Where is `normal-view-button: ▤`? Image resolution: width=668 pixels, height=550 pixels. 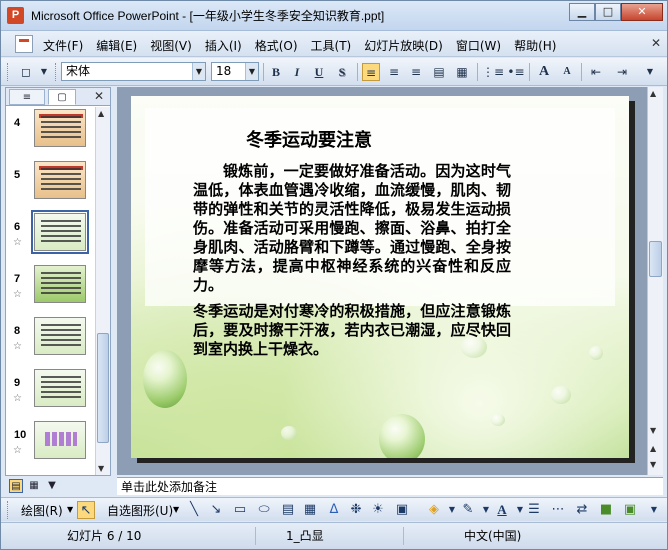
normal-view-button: ▤ is located at coordinates (16, 486).